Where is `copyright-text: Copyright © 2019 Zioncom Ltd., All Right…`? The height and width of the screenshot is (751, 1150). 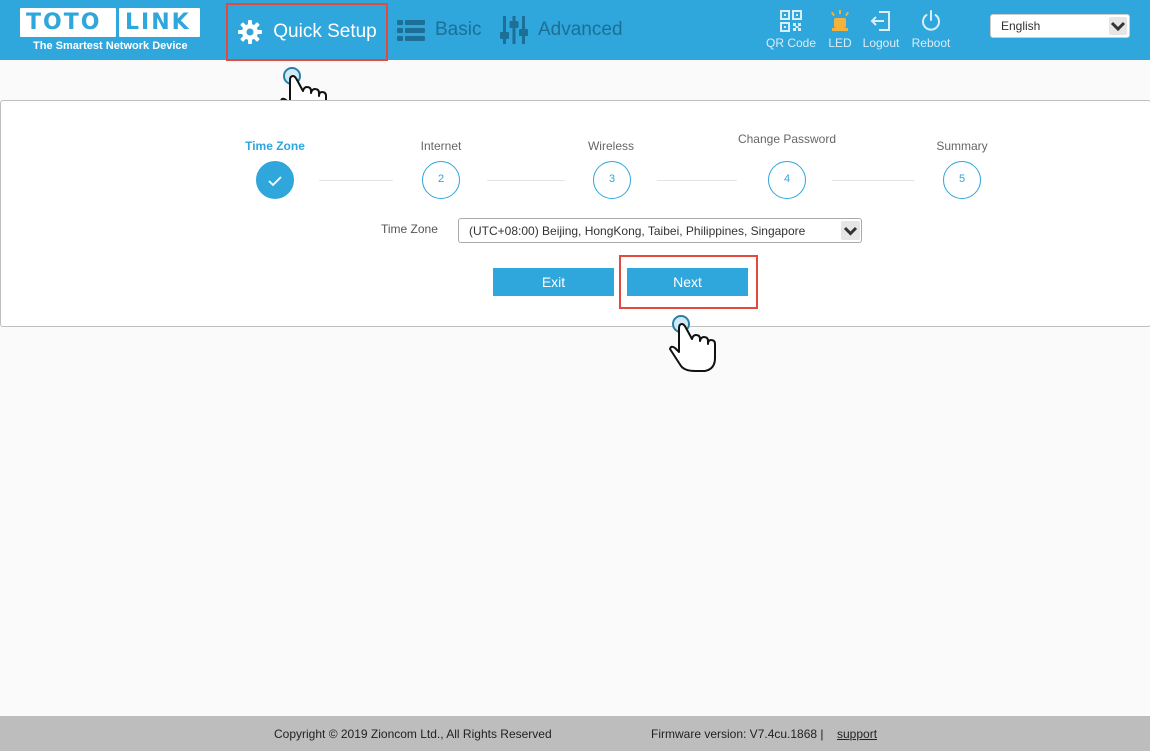 copyright-text: Copyright © 2019 Zioncom Ltd., All Right… is located at coordinates (413, 734).